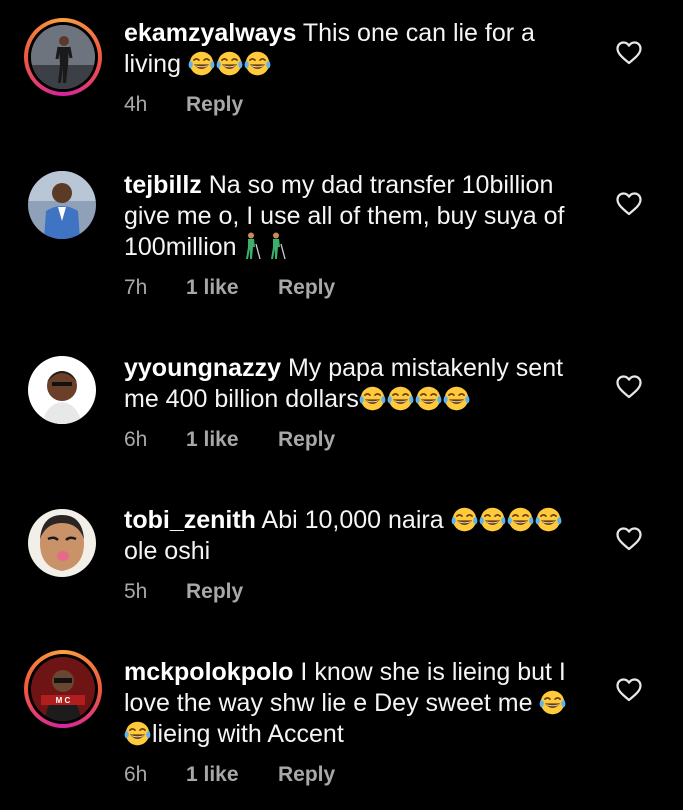  What do you see at coordinates (136, 104) in the screenshot?
I see `comment-time: 4h` at bounding box center [136, 104].